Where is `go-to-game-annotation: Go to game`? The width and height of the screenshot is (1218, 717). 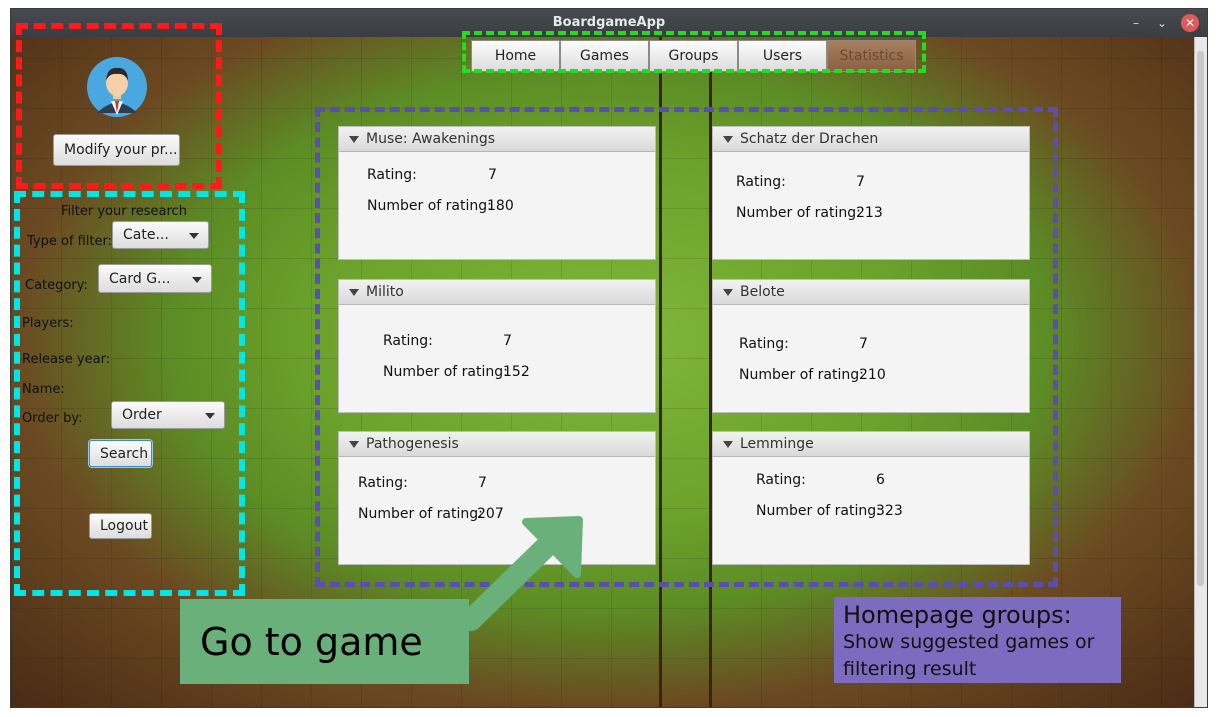
go-to-game-annotation: Go to game is located at coordinates (324, 641).